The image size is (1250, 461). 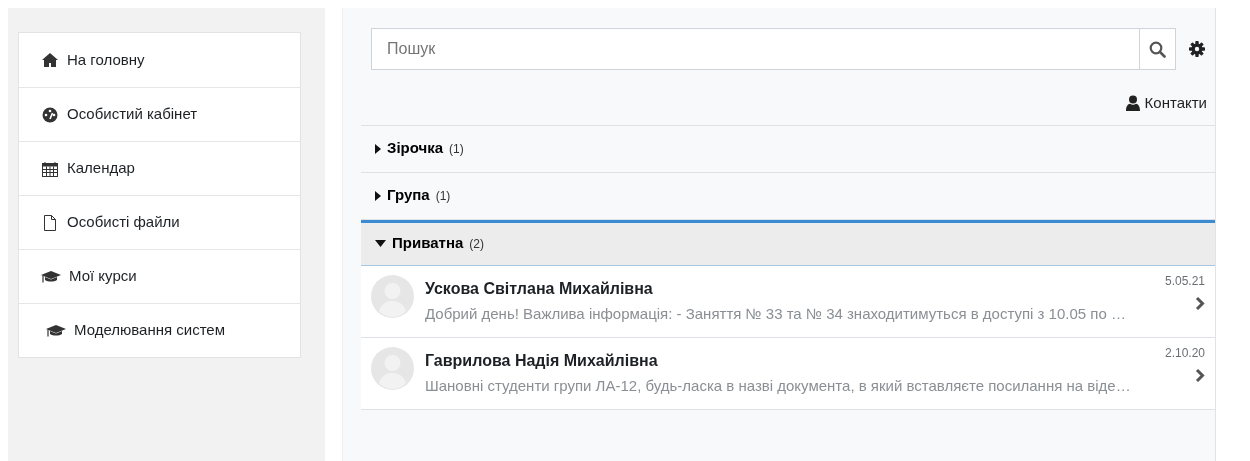 I want to click on section-title: Група, so click(x=408, y=195).